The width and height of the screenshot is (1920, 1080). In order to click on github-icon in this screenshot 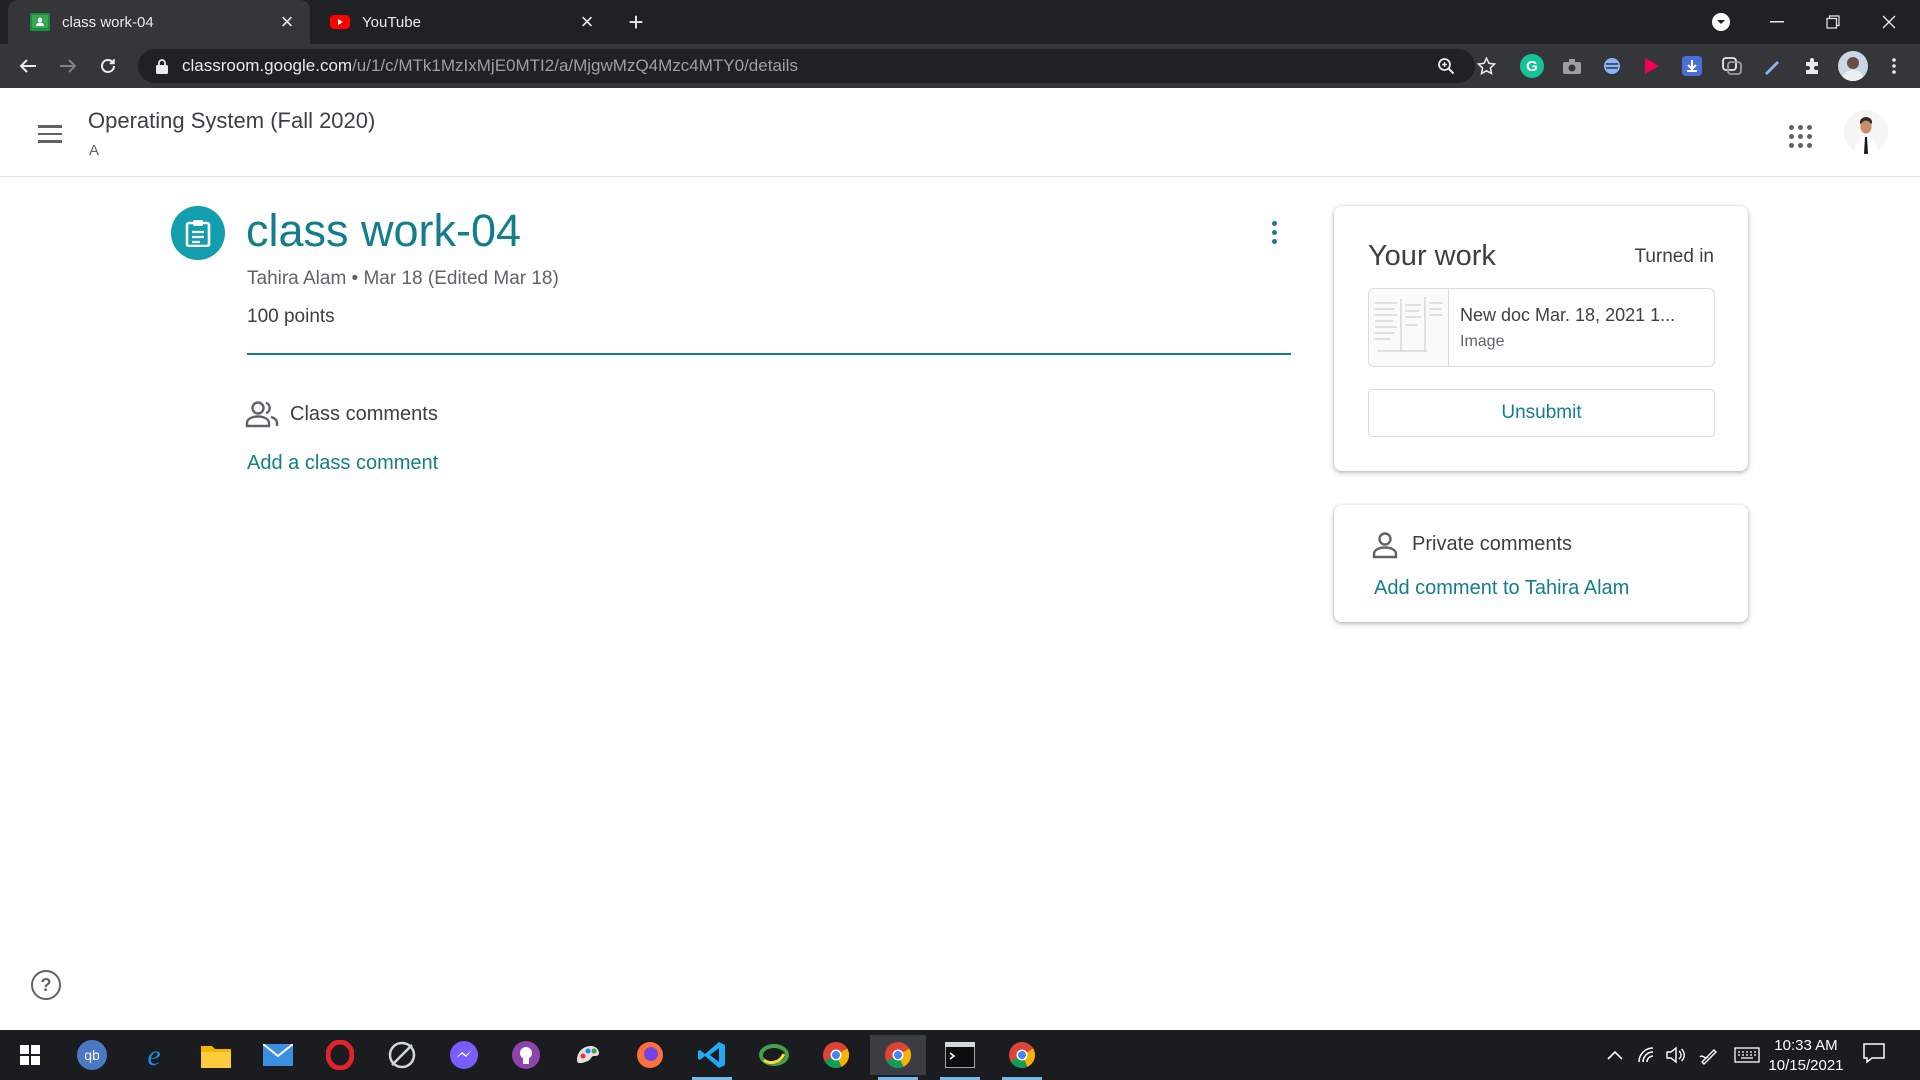, I will do `click(526, 1055)`.